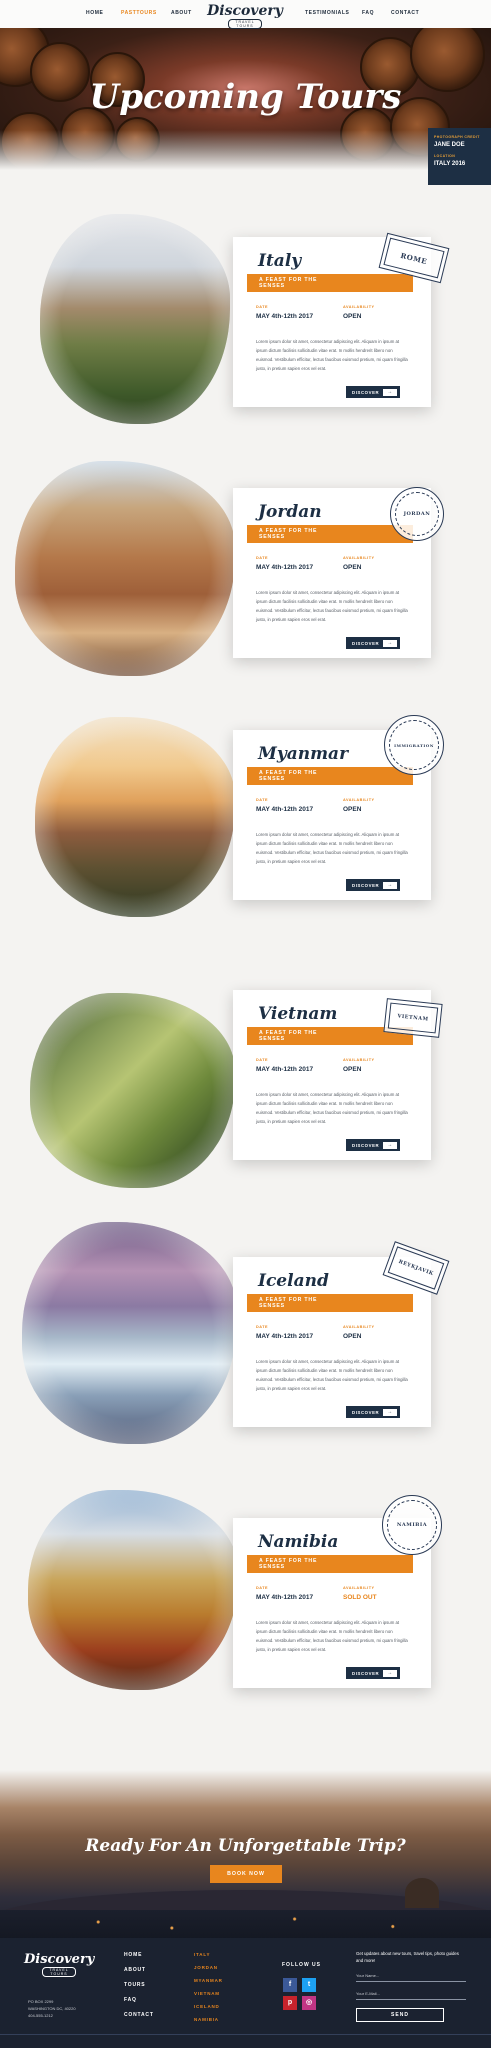 Image resolution: width=491 pixels, height=2048 pixels. What do you see at coordinates (208, 2019) in the screenshot?
I see `destination-link-namibia: NAMIBIA` at bounding box center [208, 2019].